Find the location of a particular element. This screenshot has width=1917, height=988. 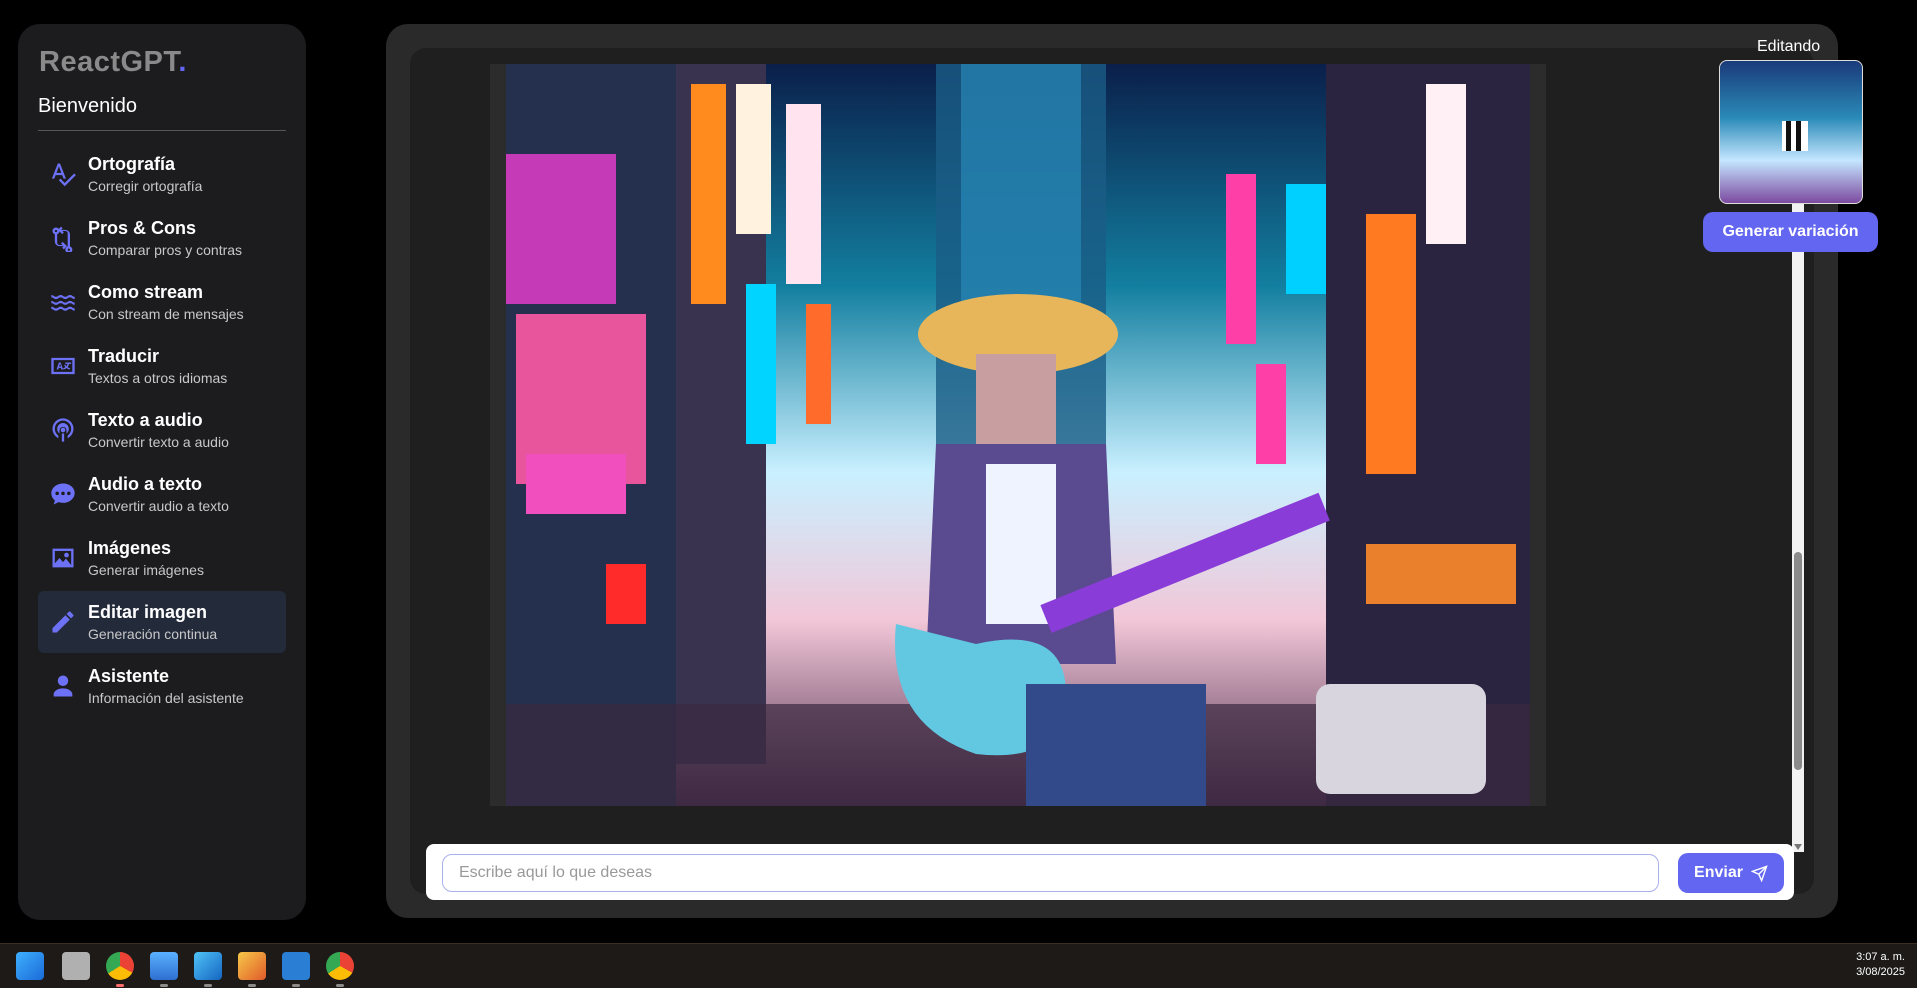

user-icon is located at coordinates (63, 686).